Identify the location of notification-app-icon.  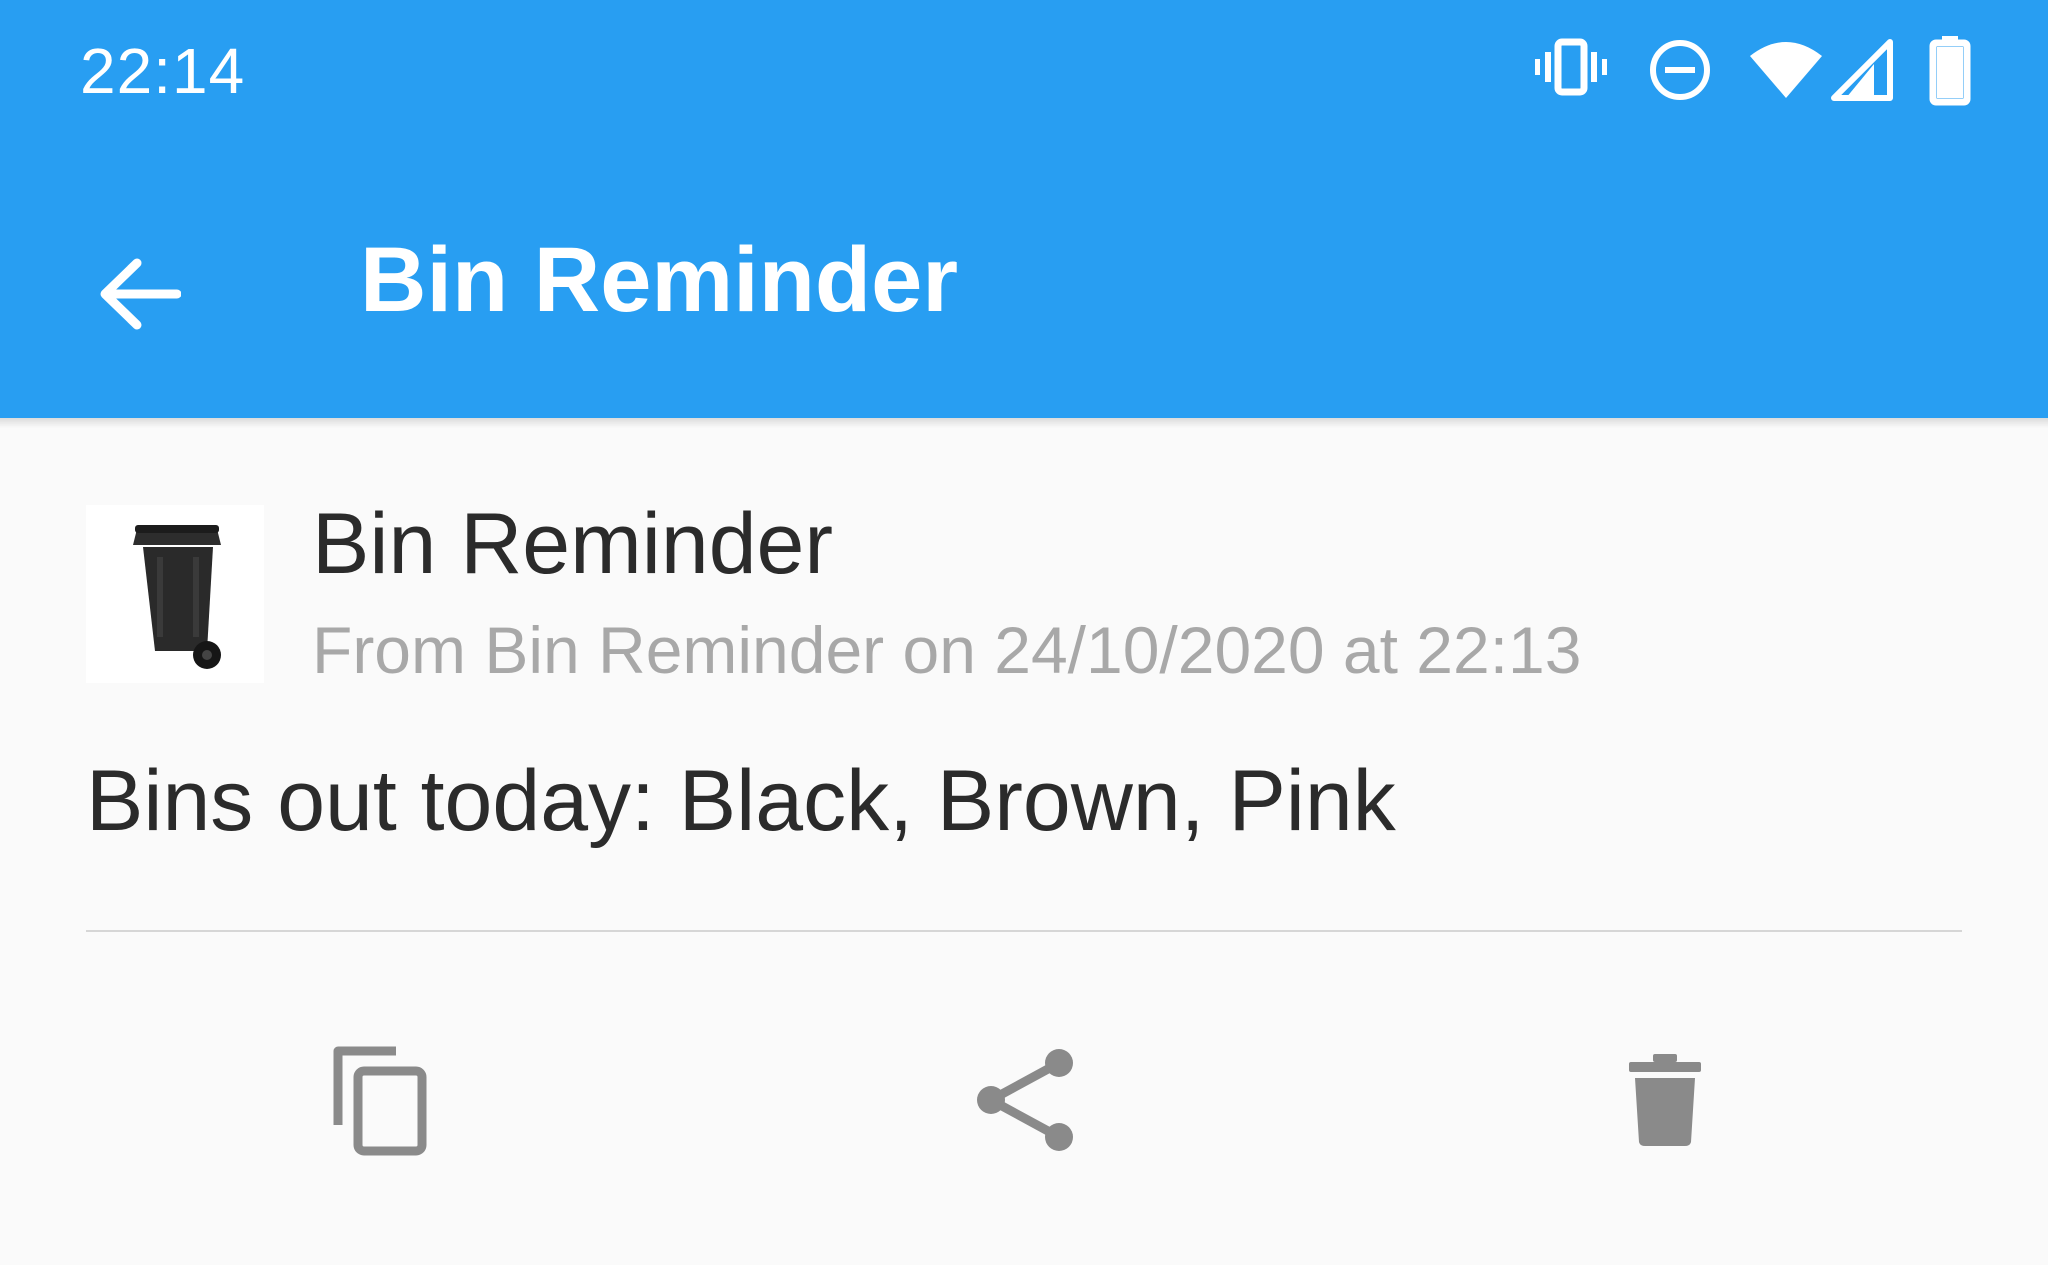
(175, 594).